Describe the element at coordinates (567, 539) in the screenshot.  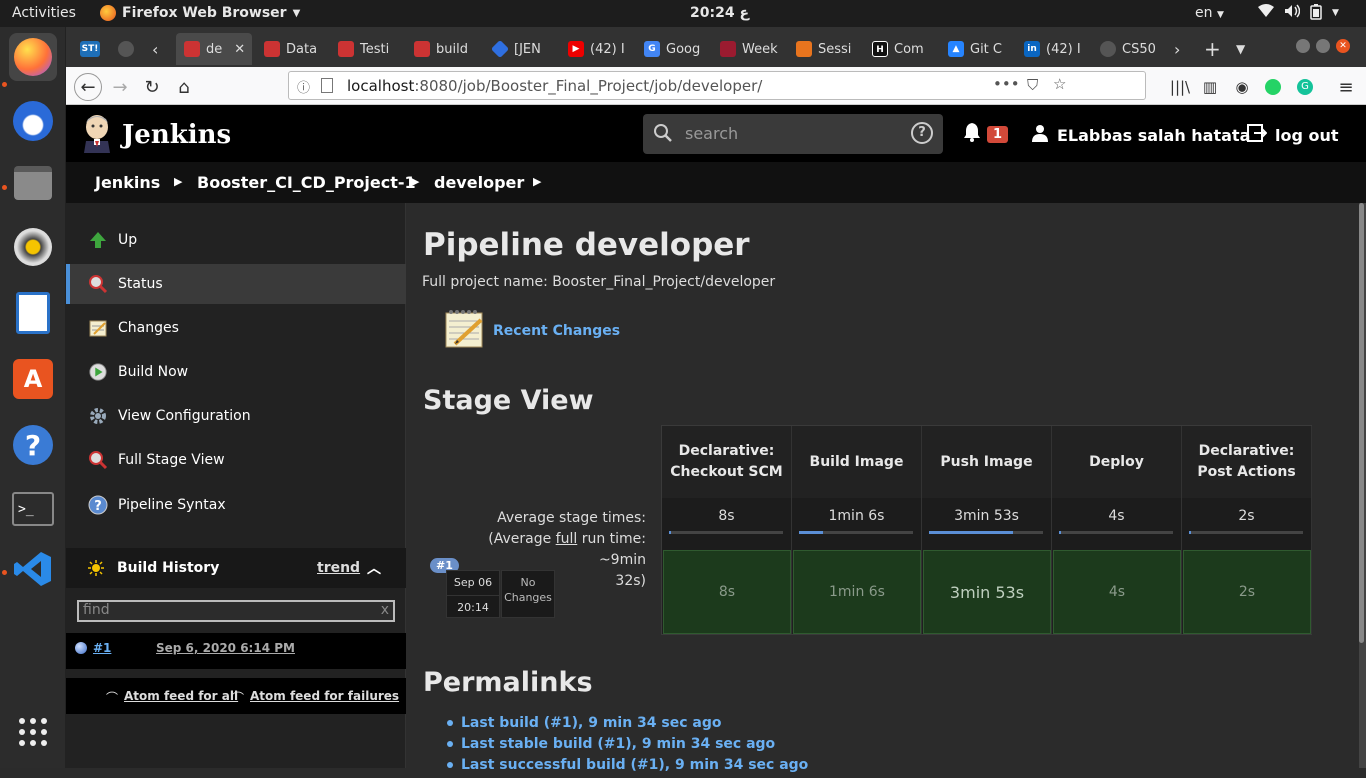
I see `avg-full-link: full` at that location.